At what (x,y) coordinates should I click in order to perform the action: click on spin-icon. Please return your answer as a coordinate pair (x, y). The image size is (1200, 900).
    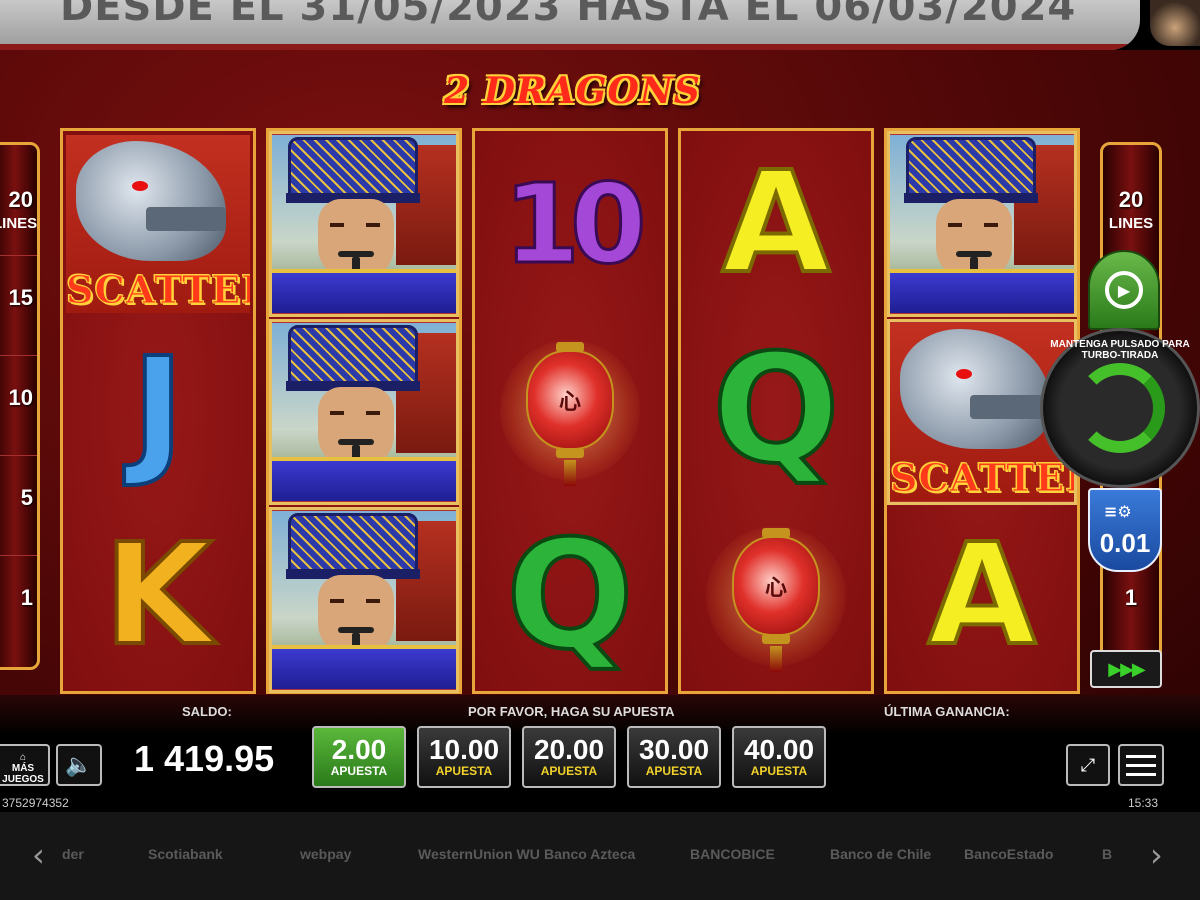
    Looking at the image, I should click on (1120, 408).